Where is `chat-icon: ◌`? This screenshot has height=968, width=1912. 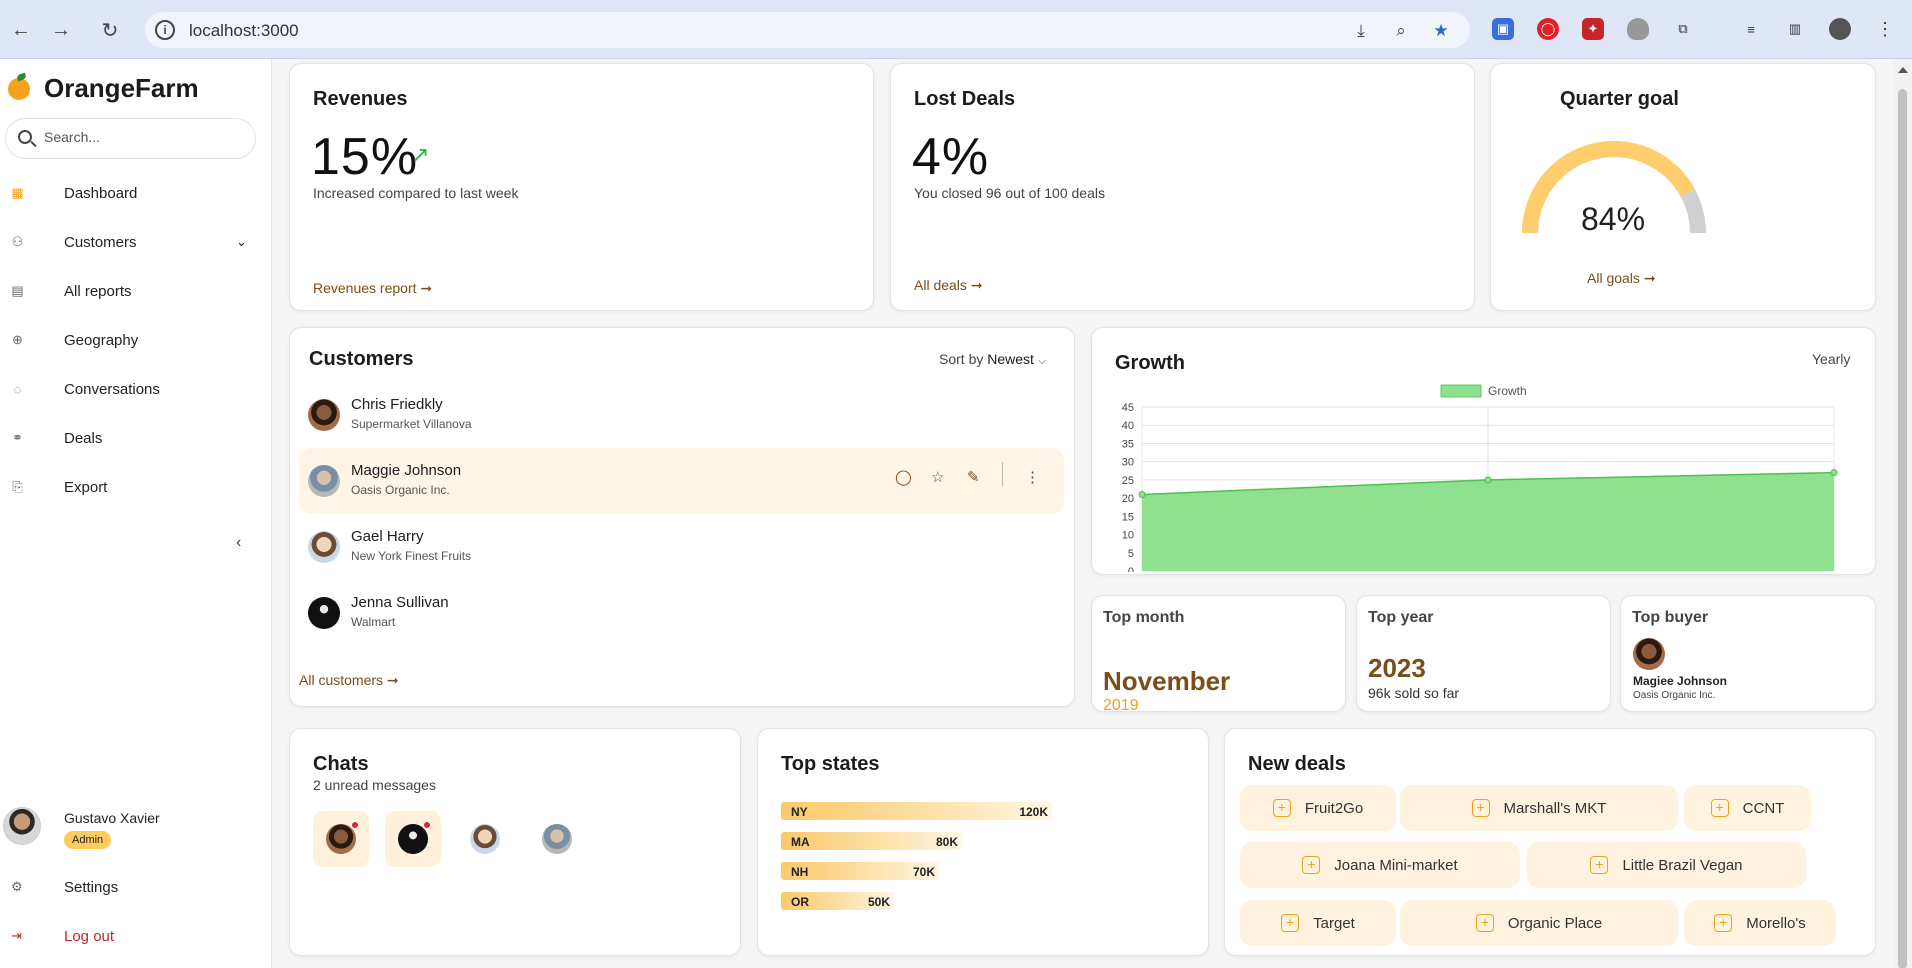 chat-icon: ◌ is located at coordinates (17, 389).